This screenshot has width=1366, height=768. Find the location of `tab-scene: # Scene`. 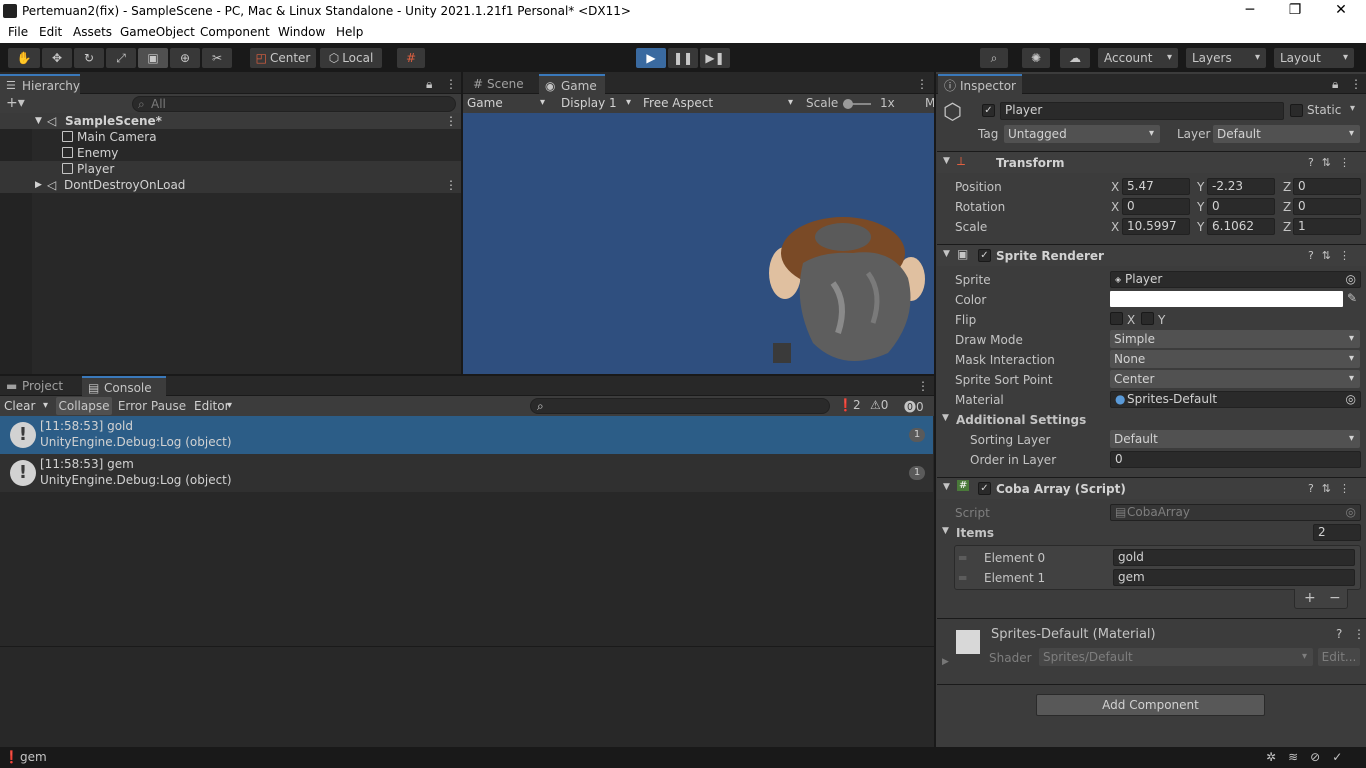

tab-scene: # Scene is located at coordinates (500, 84).